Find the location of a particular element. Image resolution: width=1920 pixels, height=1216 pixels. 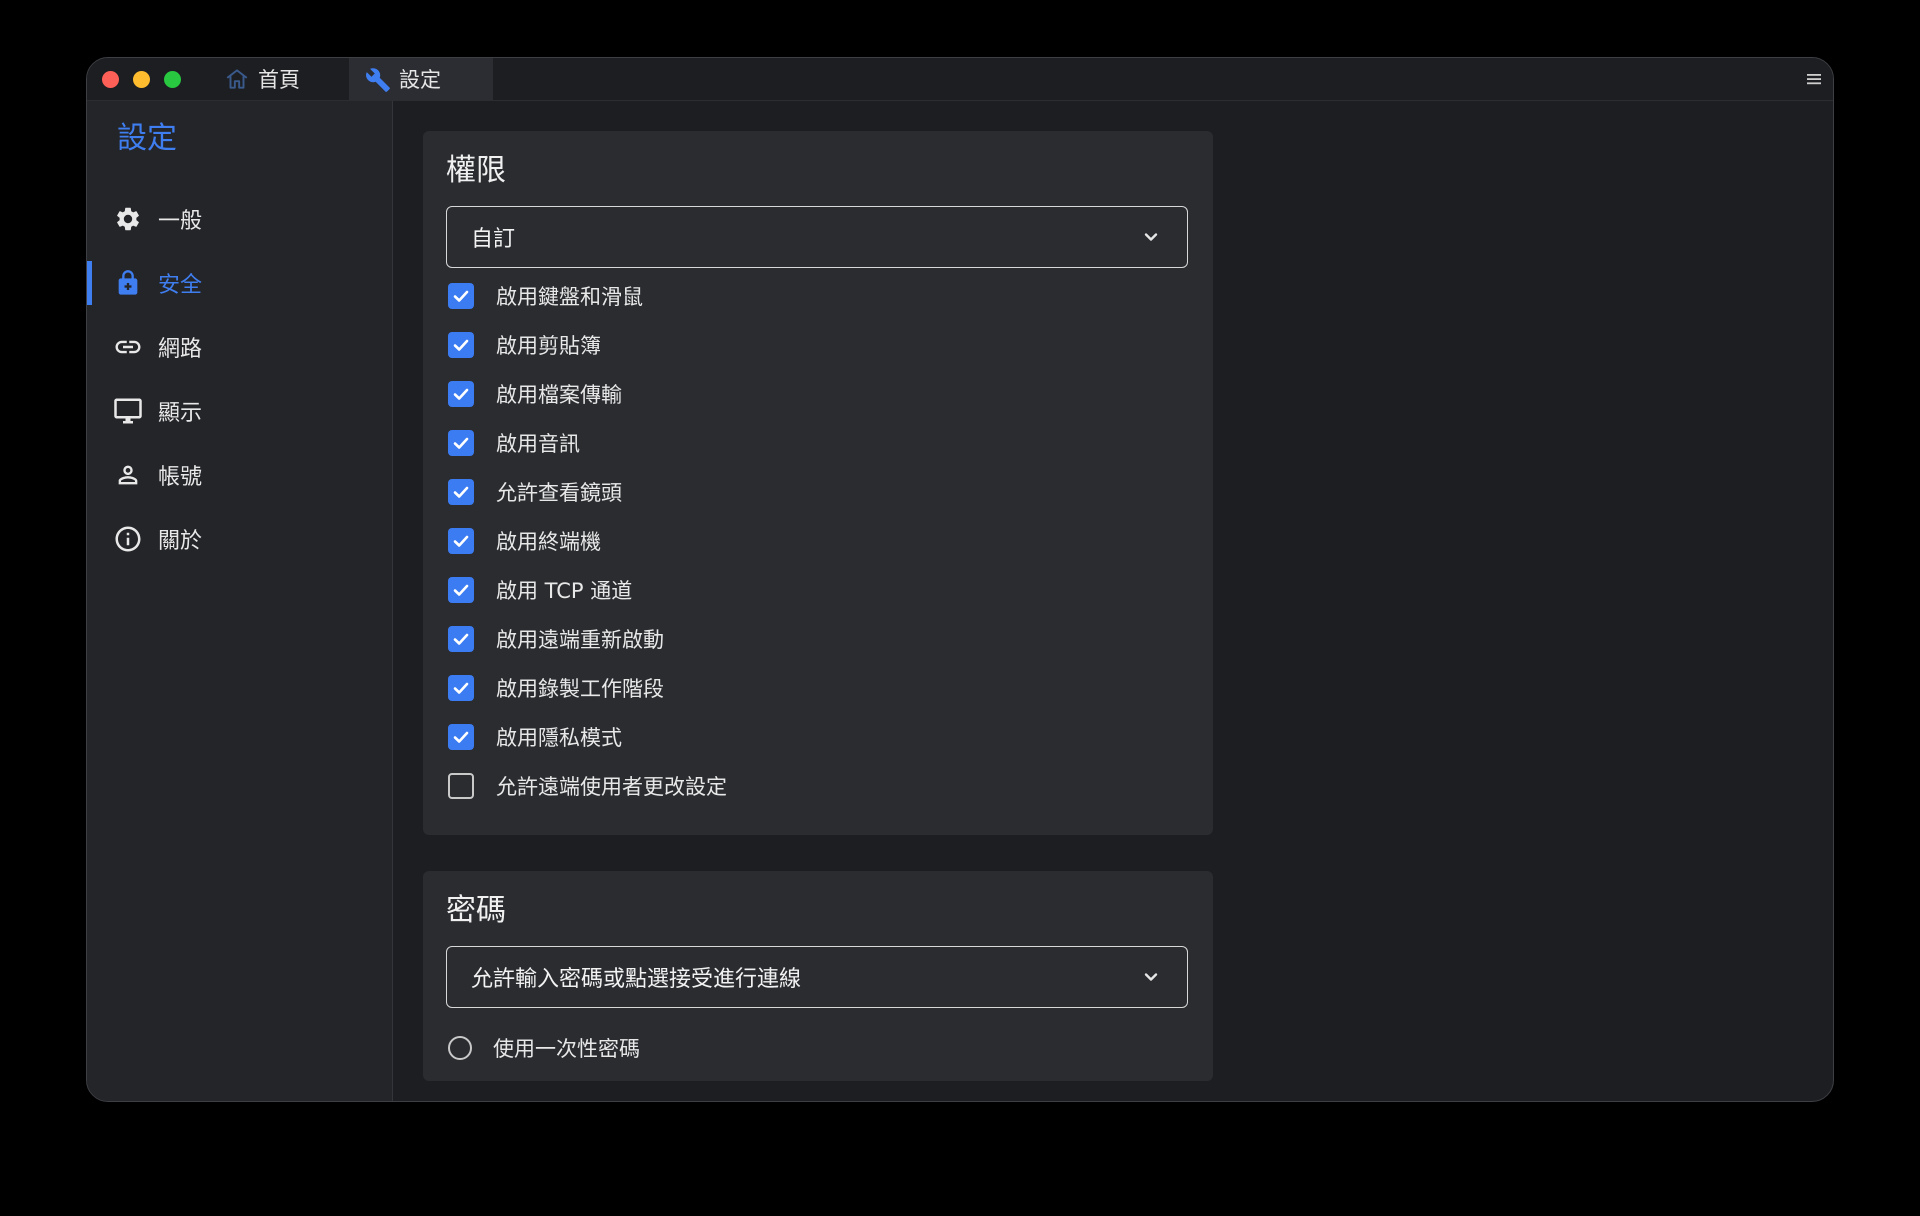

option-file-transfer: 啟用檔案傳輸 is located at coordinates (535, 394).